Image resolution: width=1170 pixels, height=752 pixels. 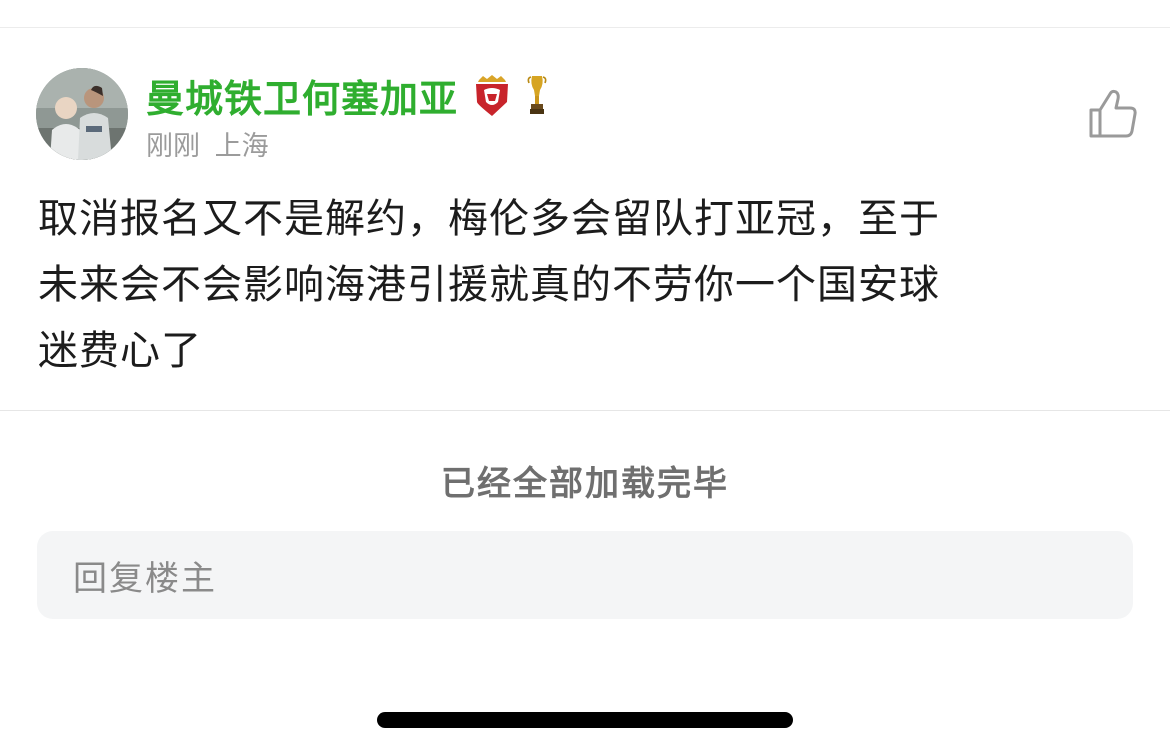 I want to click on all-loaded-text: 已经全部加载完毕, so click(x=585, y=484).